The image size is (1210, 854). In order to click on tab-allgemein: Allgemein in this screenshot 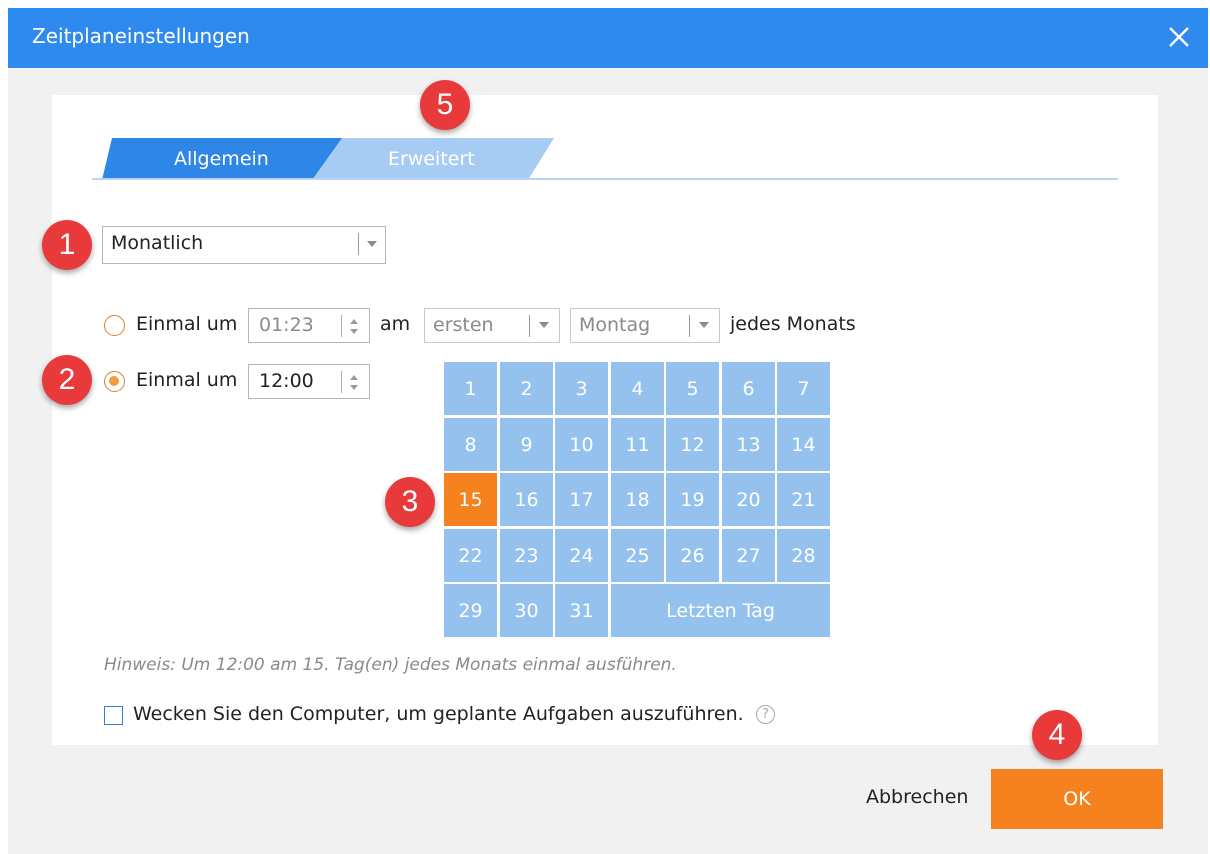, I will do `click(221, 159)`.